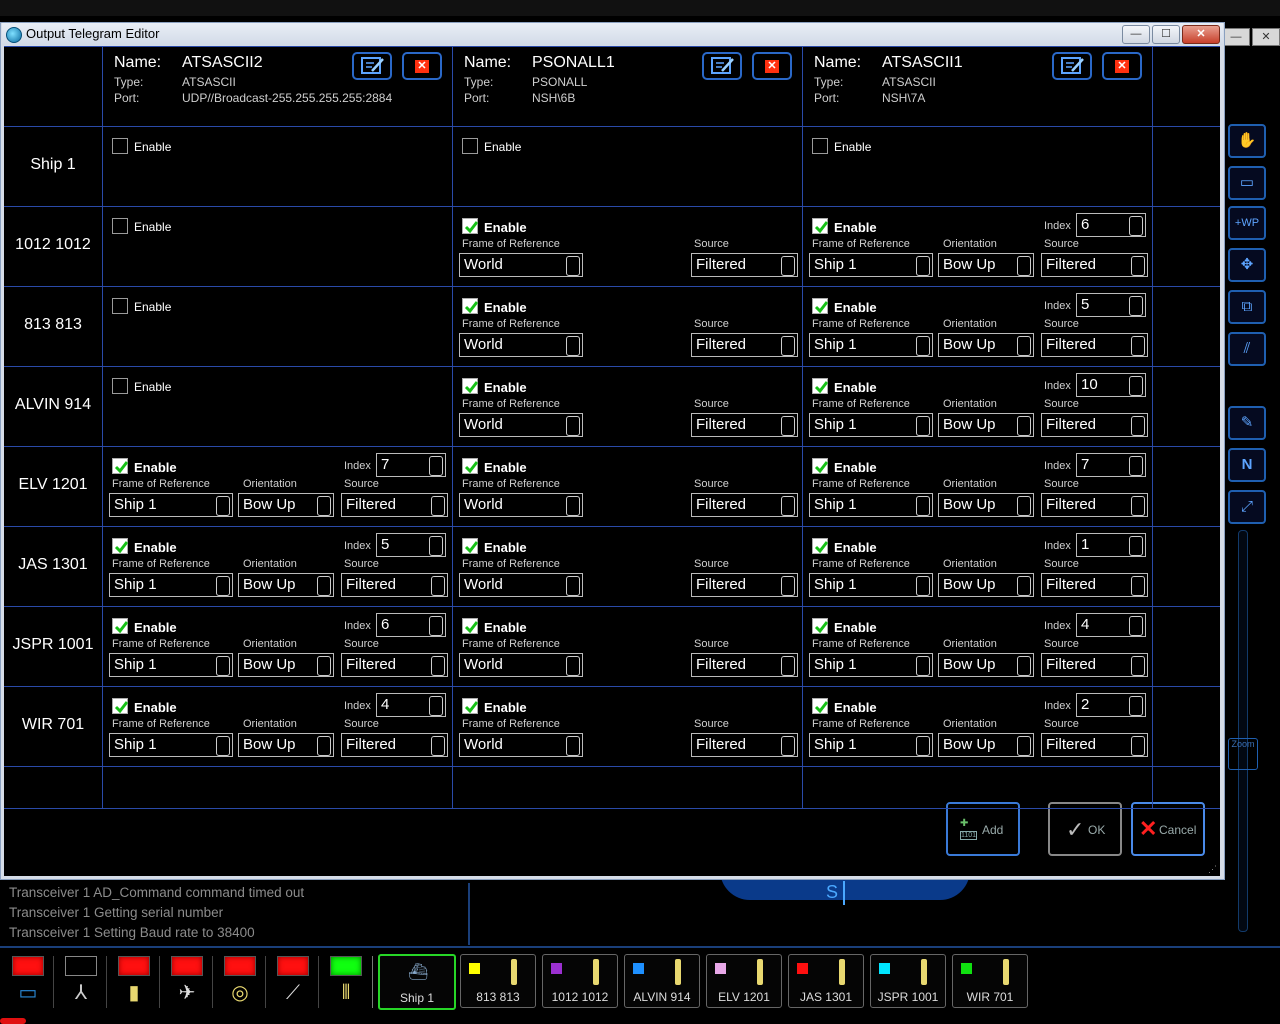 This screenshot has width=1280, height=1024. What do you see at coordinates (1212, 869) in the screenshot?
I see `resize-grip-icon: ⋰` at bounding box center [1212, 869].